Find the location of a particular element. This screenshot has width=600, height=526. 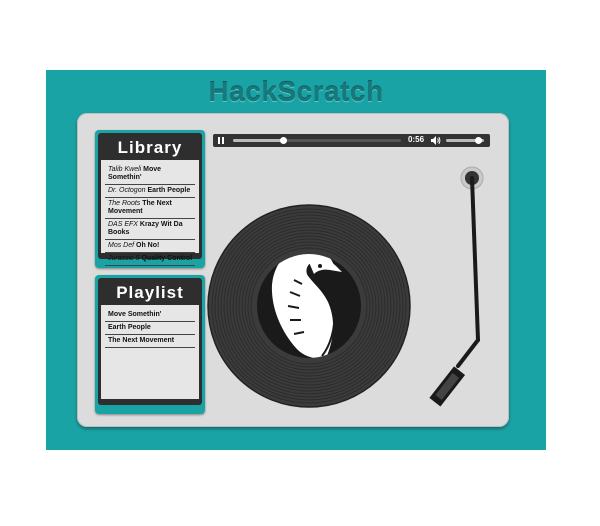

playlist-item: Earth People is located at coordinates (150, 328).